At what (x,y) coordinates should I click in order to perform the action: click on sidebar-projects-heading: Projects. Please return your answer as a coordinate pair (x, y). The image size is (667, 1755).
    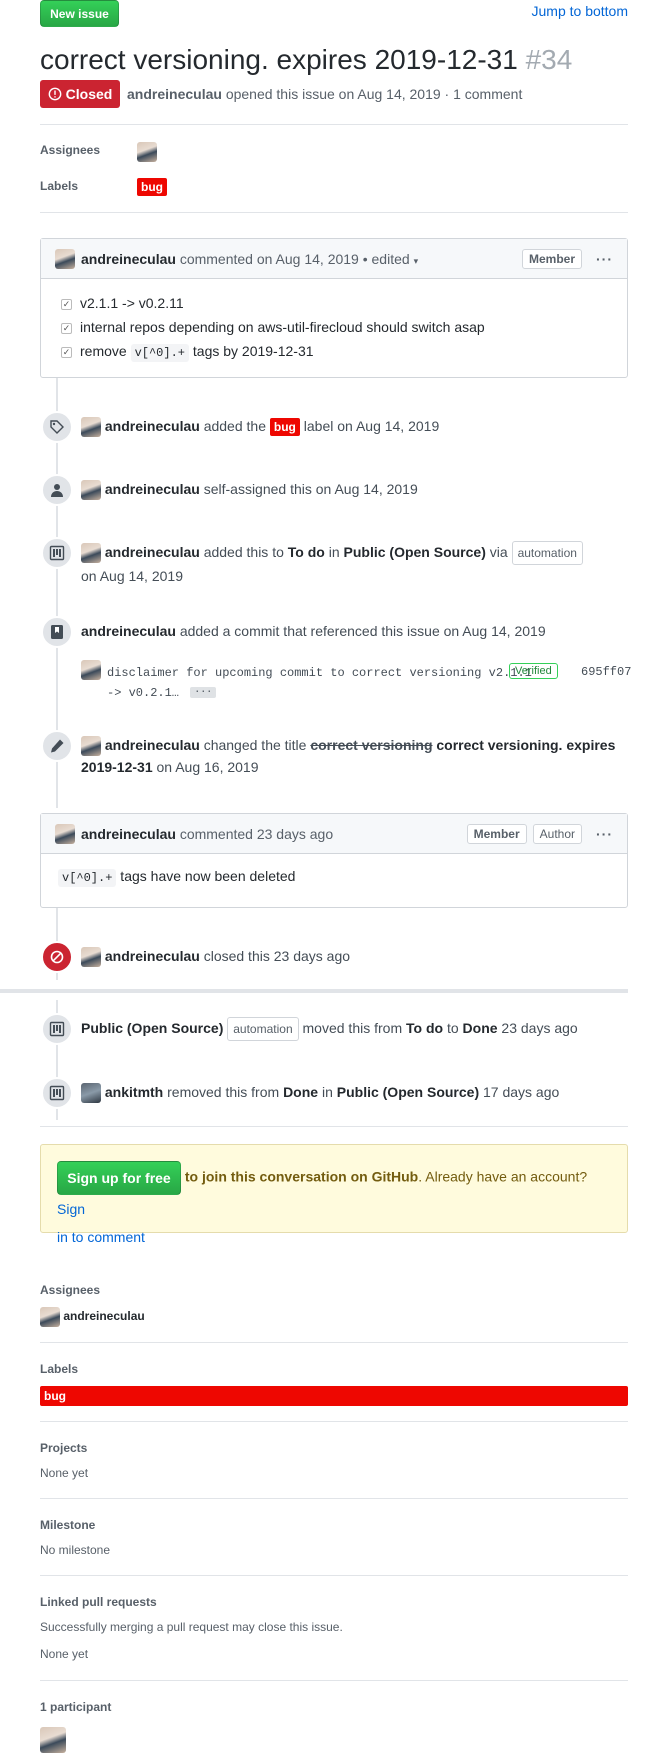
    Looking at the image, I should click on (63, 1448).